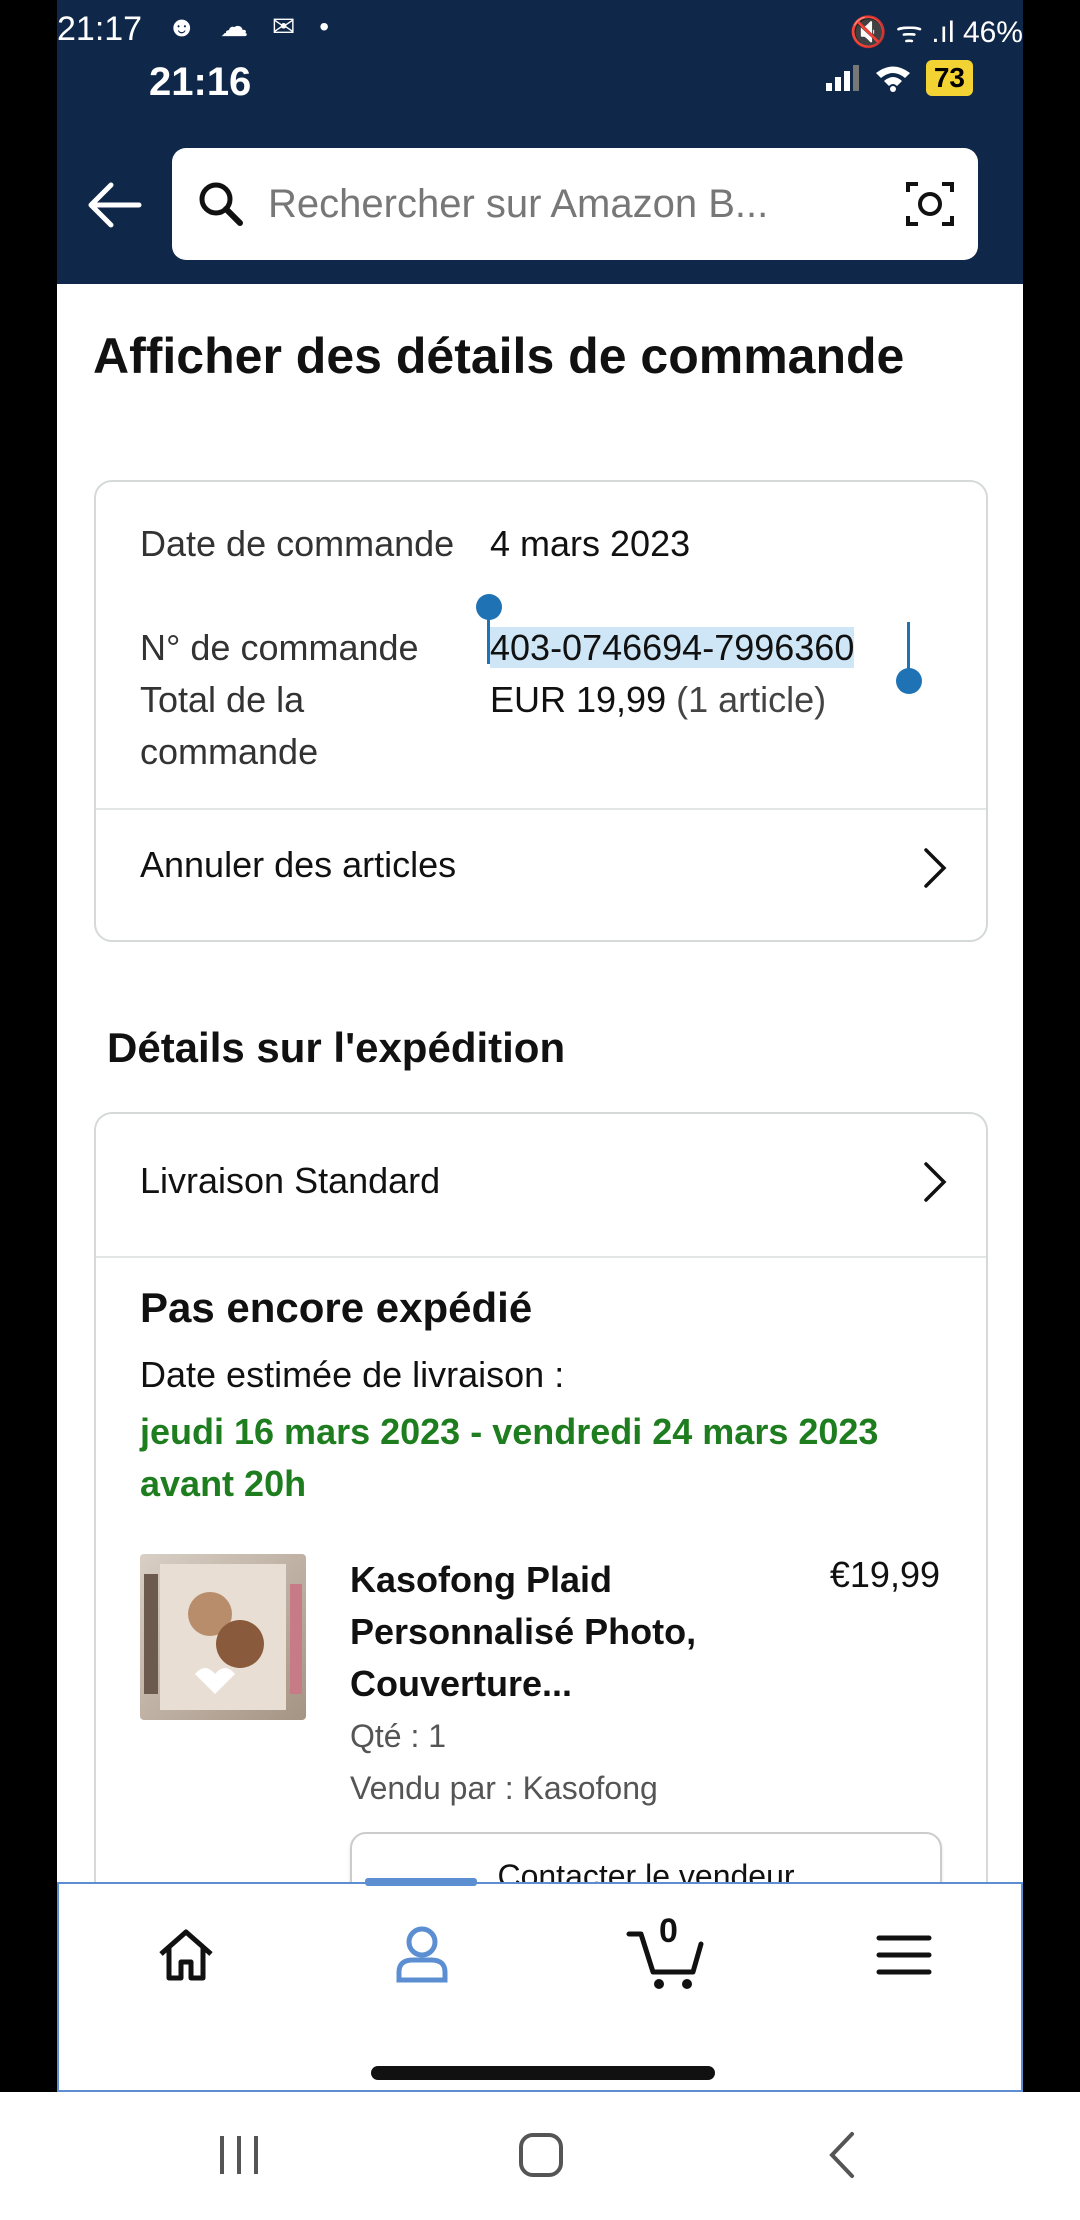 The height and width of the screenshot is (2220, 1080). Describe the element at coordinates (100, 29) in the screenshot. I see `system-time: 21:17` at that location.